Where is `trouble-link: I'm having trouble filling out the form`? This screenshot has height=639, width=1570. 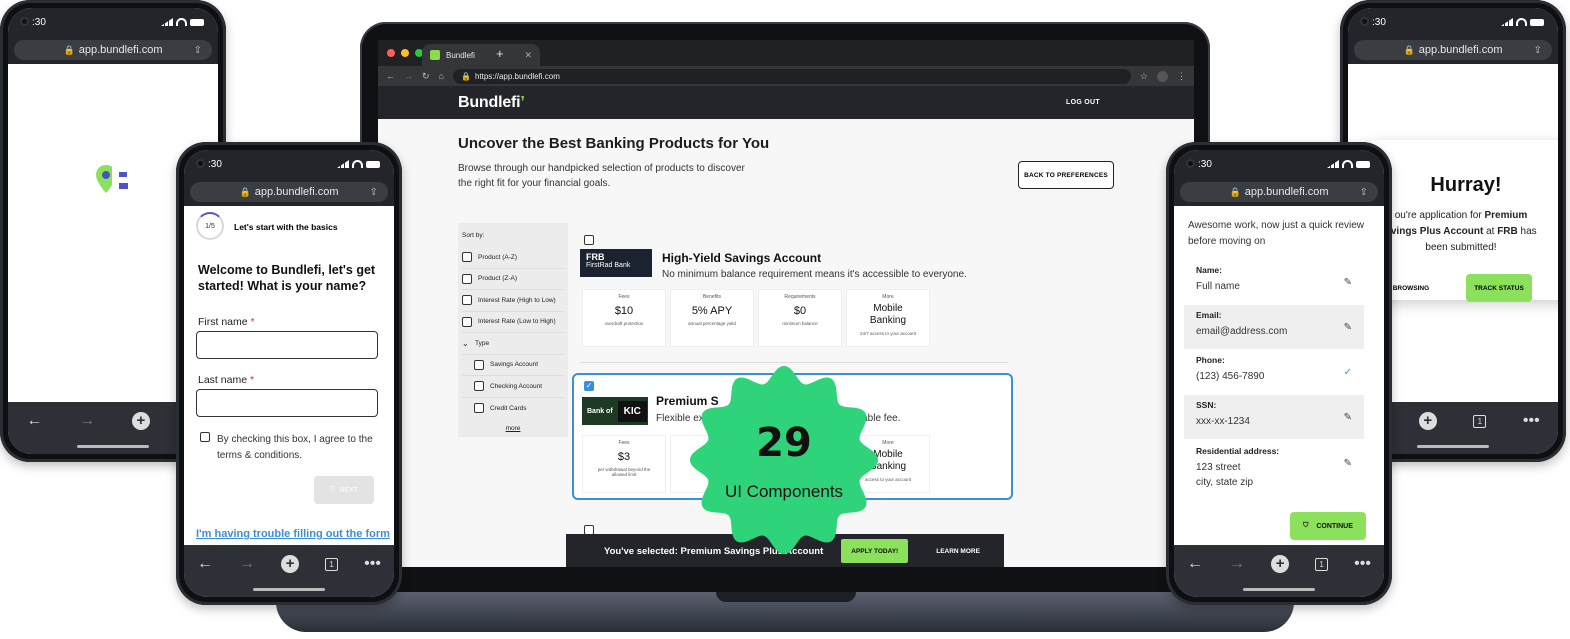 trouble-link: I'm having trouble filling out the form is located at coordinates (293, 534).